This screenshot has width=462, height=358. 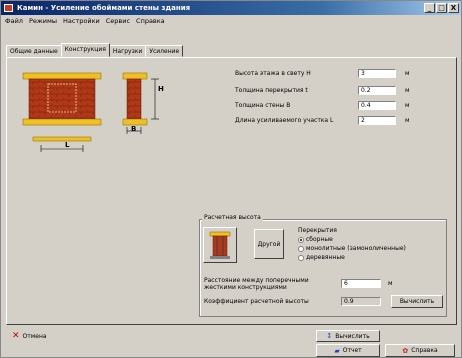 I want to click on distance-input: 6, so click(x=361, y=283).